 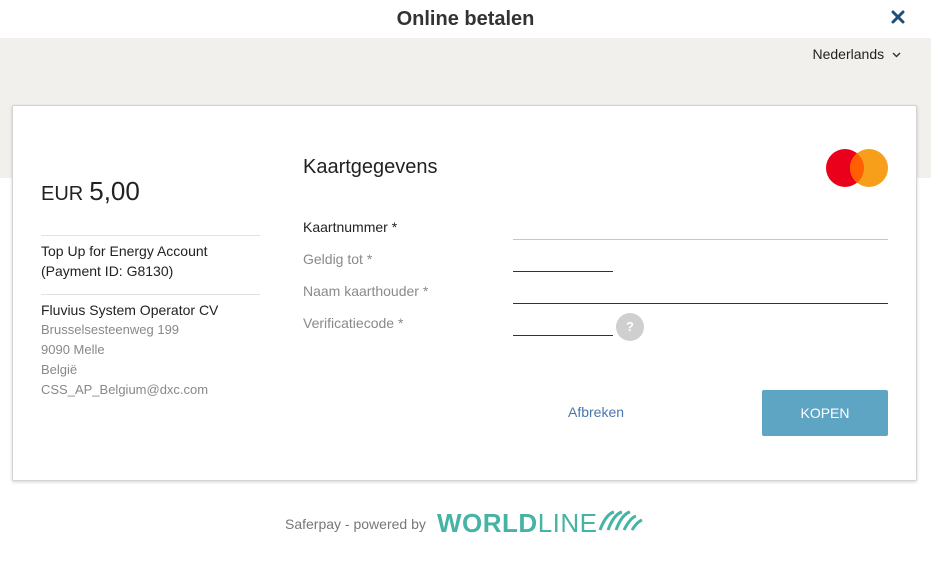 I want to click on card-holder-underline, so click(x=700, y=303).